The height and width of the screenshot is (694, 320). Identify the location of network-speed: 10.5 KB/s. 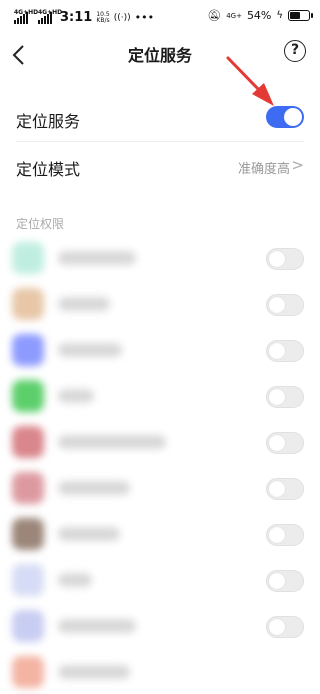
(103, 17).